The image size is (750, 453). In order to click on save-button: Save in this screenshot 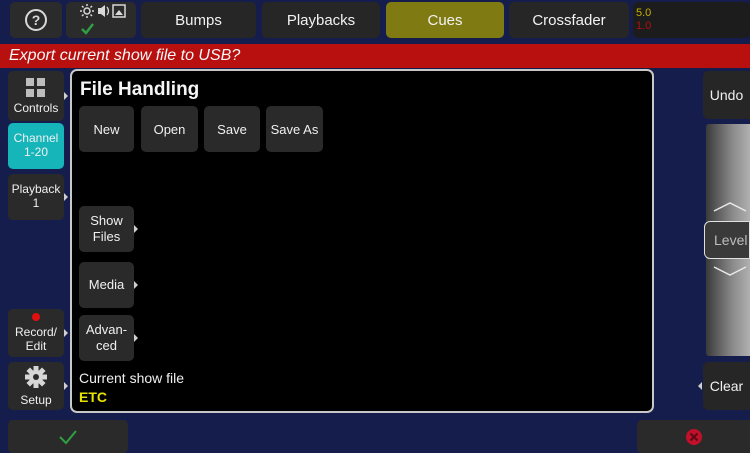, I will do `click(232, 129)`.